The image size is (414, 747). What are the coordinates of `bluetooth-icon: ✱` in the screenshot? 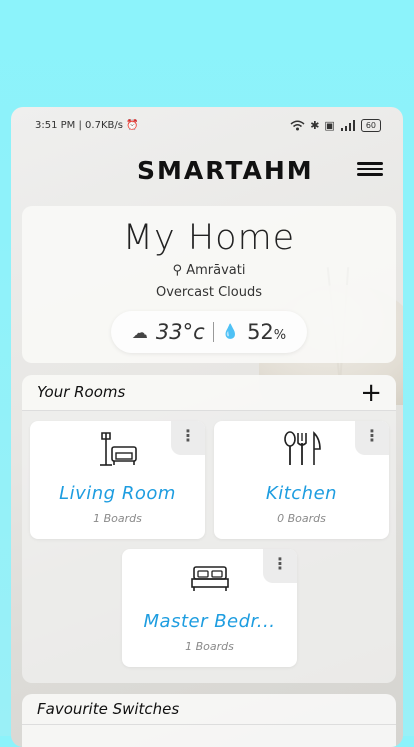 It's located at (315, 125).